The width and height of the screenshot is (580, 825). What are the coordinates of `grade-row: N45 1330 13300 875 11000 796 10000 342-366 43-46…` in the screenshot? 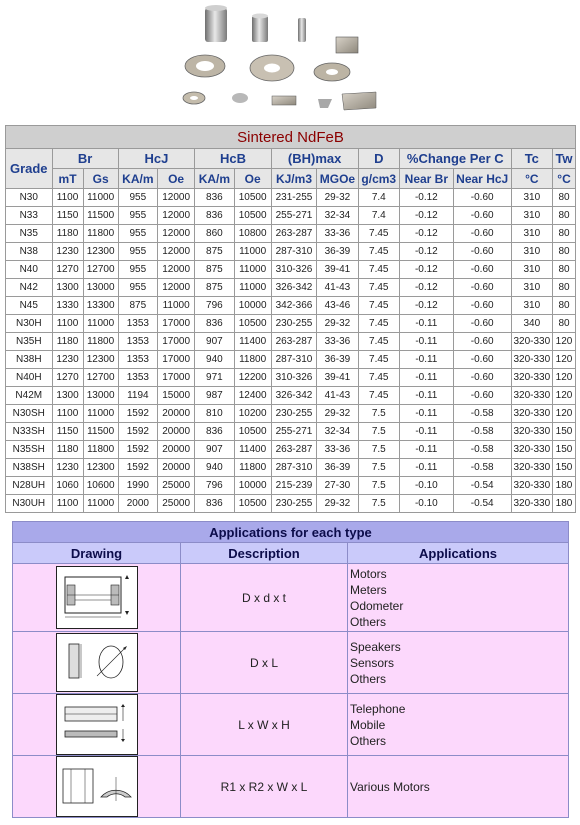 It's located at (290, 305).